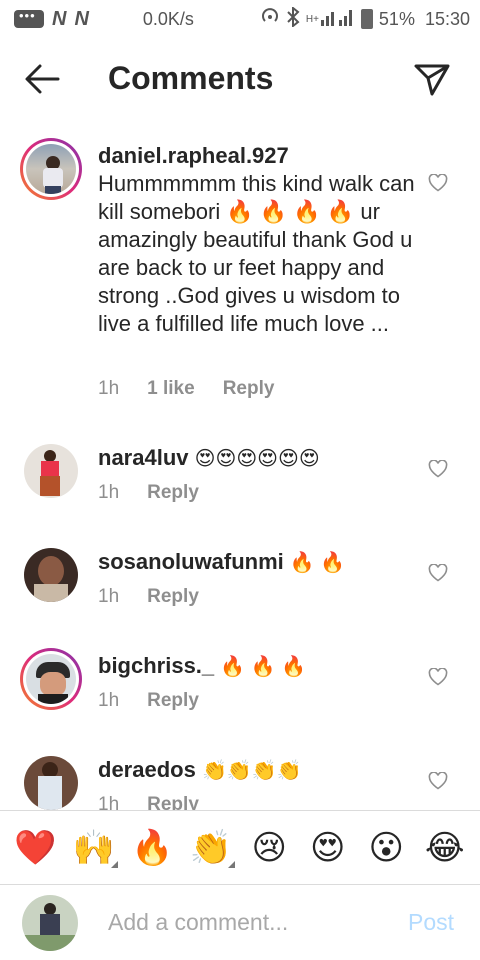  Describe the element at coordinates (240, 847) in the screenshot. I see `emoji-quick-bar: ❤️ 🙌 🔥 👏 😢 😍 😮 😂` at that location.